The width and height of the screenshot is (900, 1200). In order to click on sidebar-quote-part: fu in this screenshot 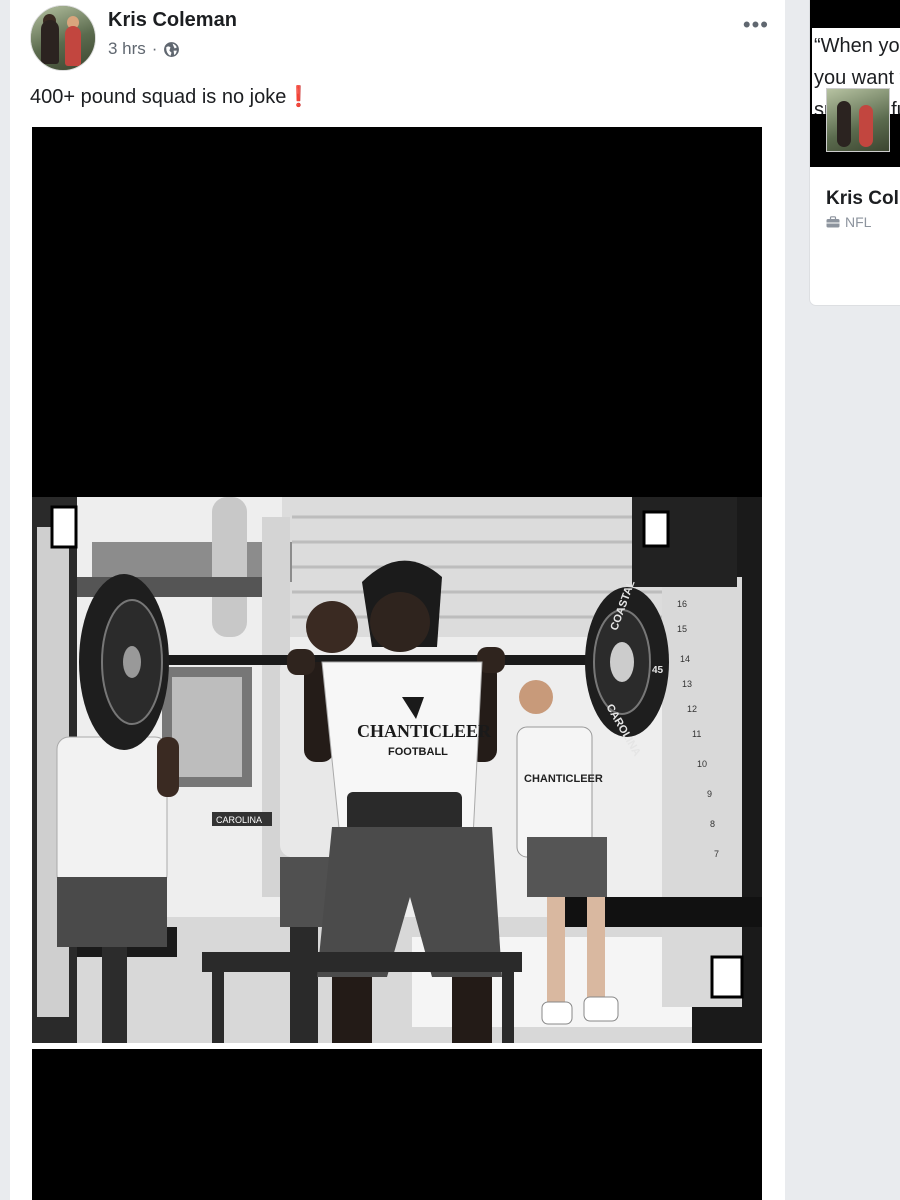, I will do `click(895, 106)`.